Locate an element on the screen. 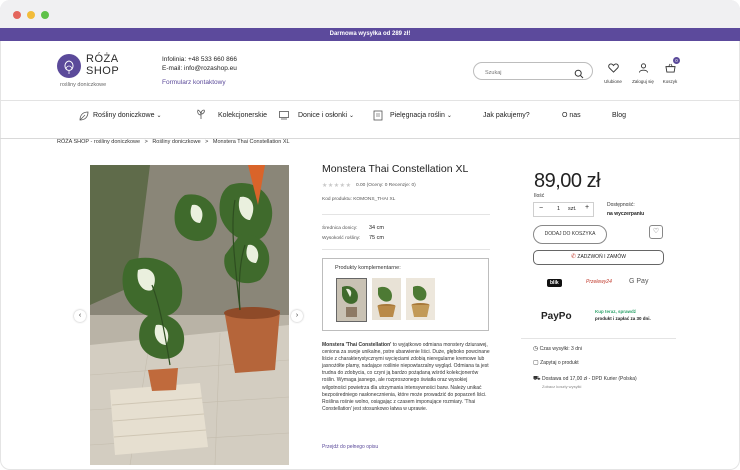  shipping-time-text: Czas wysyłki: 3 dni is located at coordinates (560, 349).